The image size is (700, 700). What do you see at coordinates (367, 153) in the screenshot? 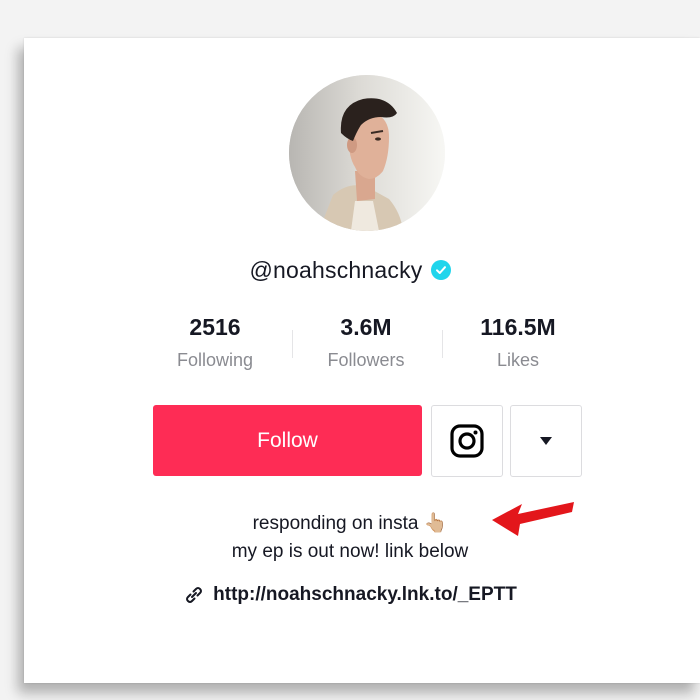
I see `avatar` at bounding box center [367, 153].